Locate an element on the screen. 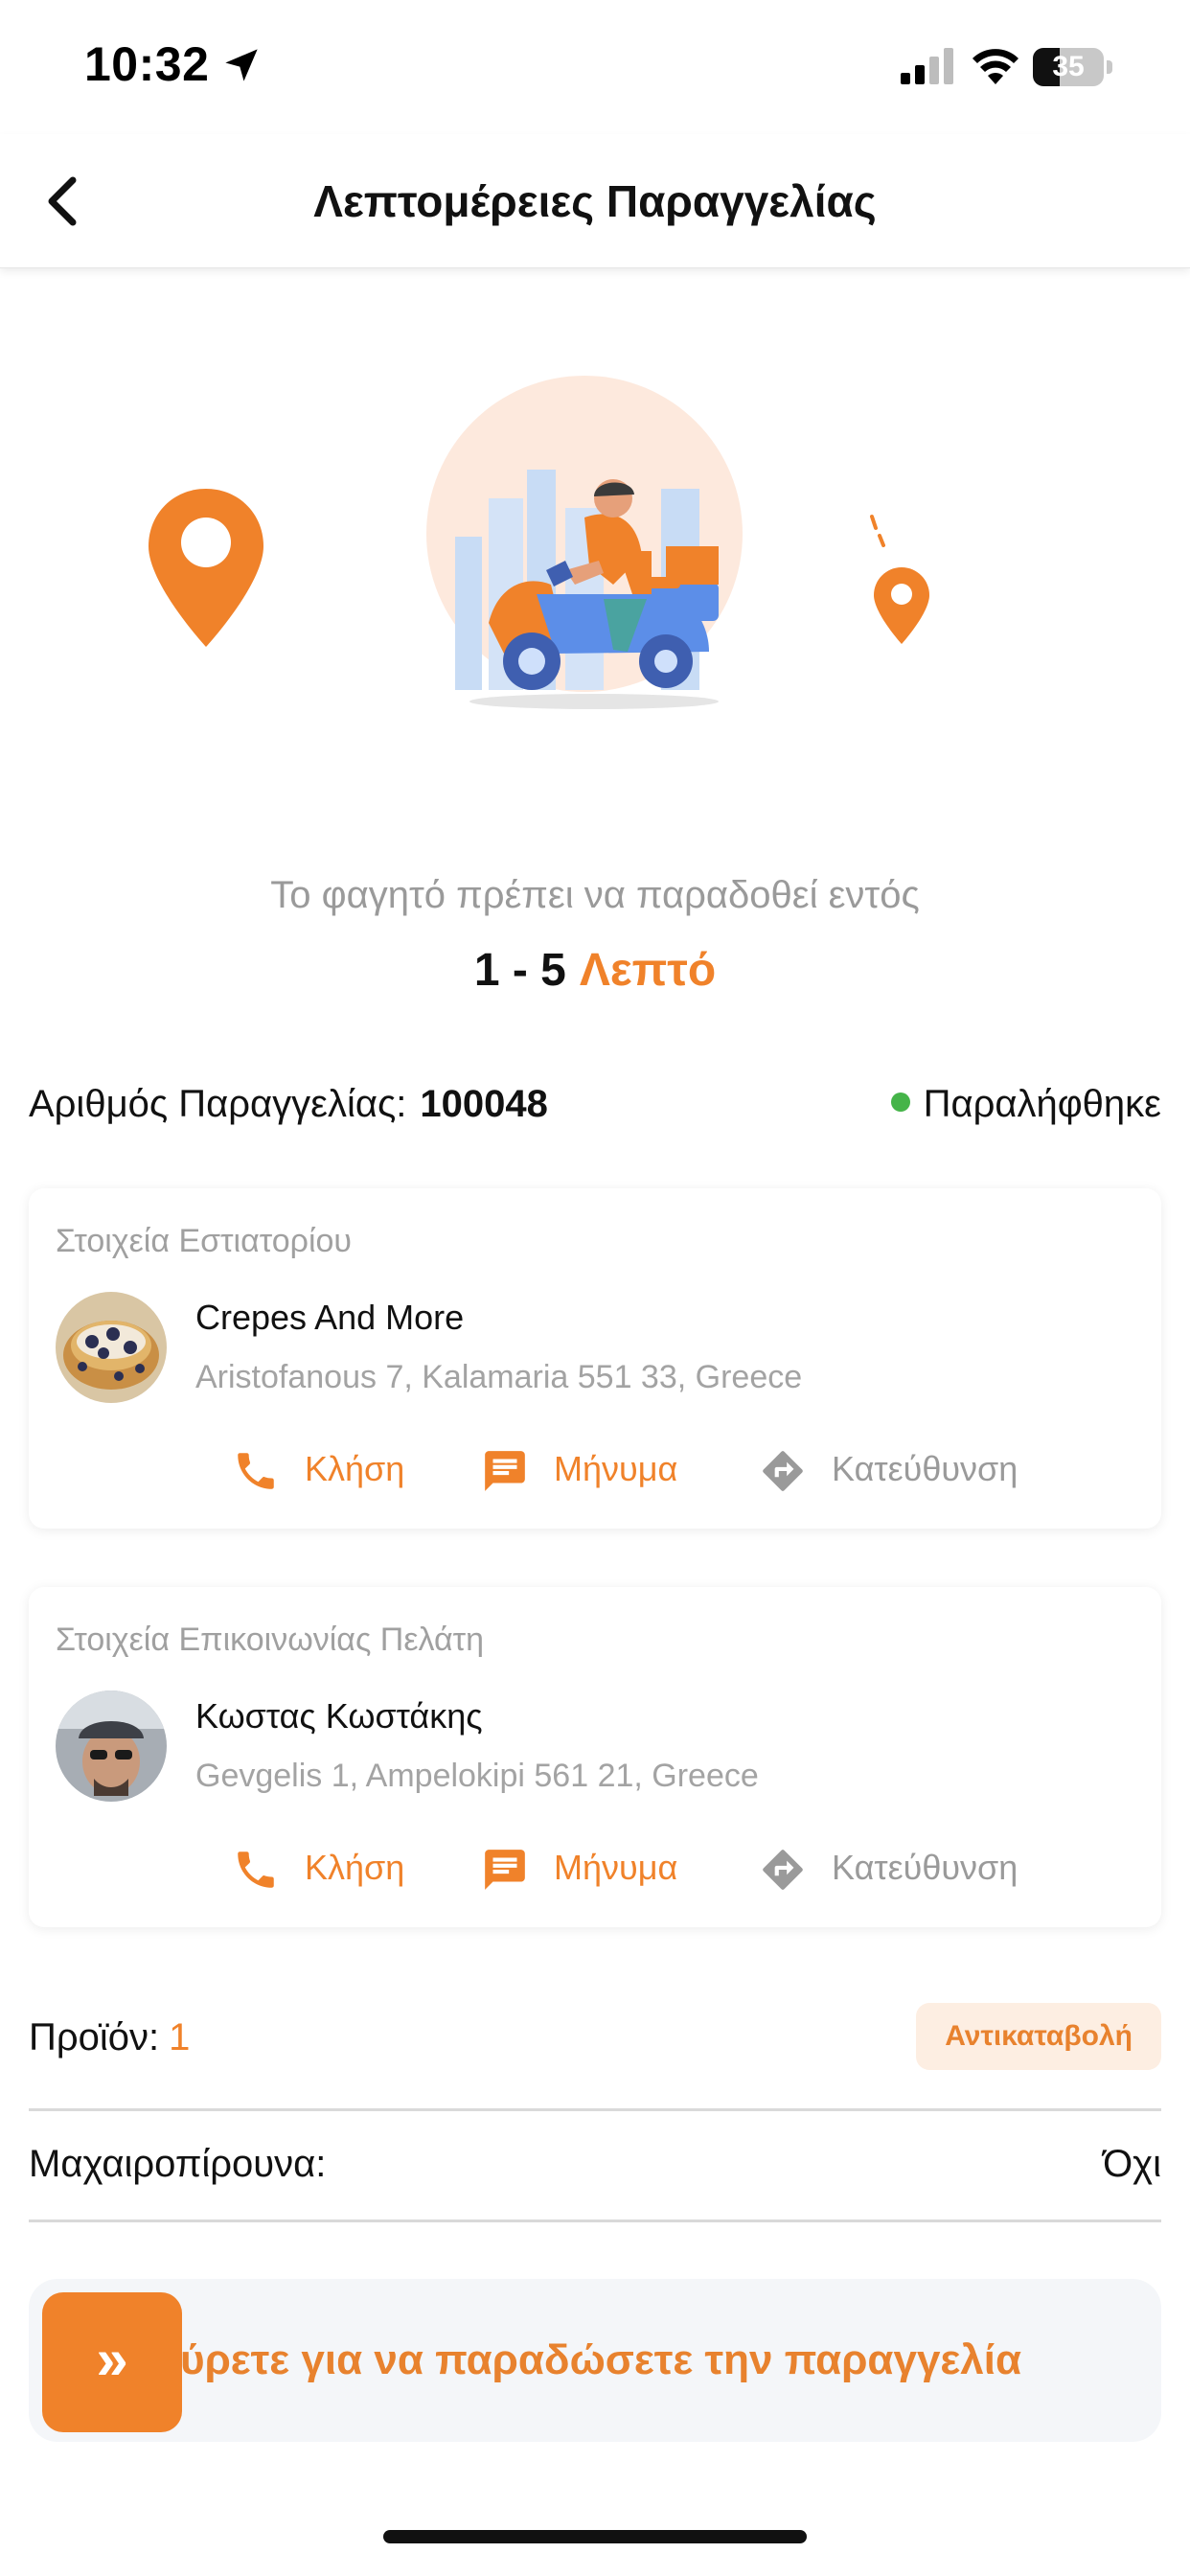 The image size is (1190, 2576). delivery-time-caption: Το φαγητό πρέπει να παραδοθεί εντός is located at coordinates (595, 895).